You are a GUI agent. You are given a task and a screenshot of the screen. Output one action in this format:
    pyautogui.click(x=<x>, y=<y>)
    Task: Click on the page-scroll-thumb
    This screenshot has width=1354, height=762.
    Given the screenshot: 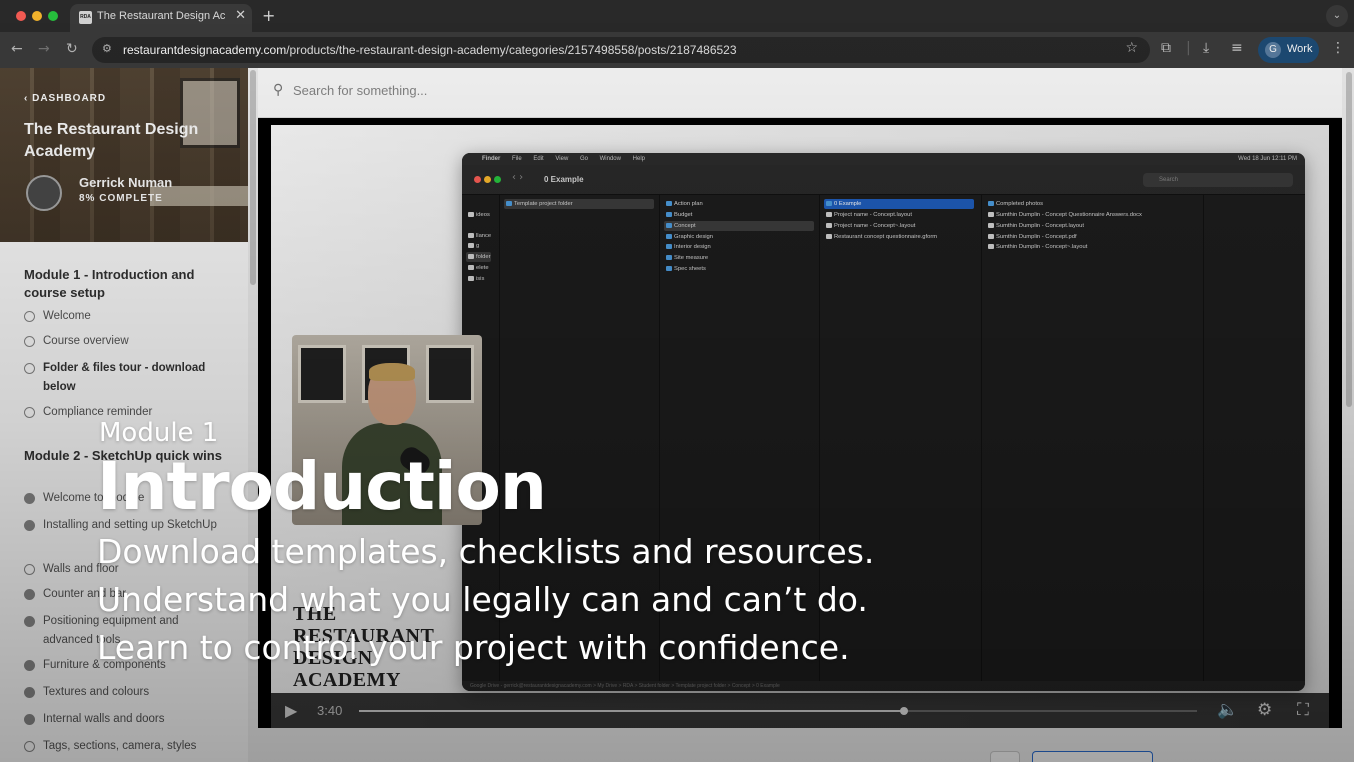 What is the action you would take?
    pyautogui.click(x=1349, y=239)
    